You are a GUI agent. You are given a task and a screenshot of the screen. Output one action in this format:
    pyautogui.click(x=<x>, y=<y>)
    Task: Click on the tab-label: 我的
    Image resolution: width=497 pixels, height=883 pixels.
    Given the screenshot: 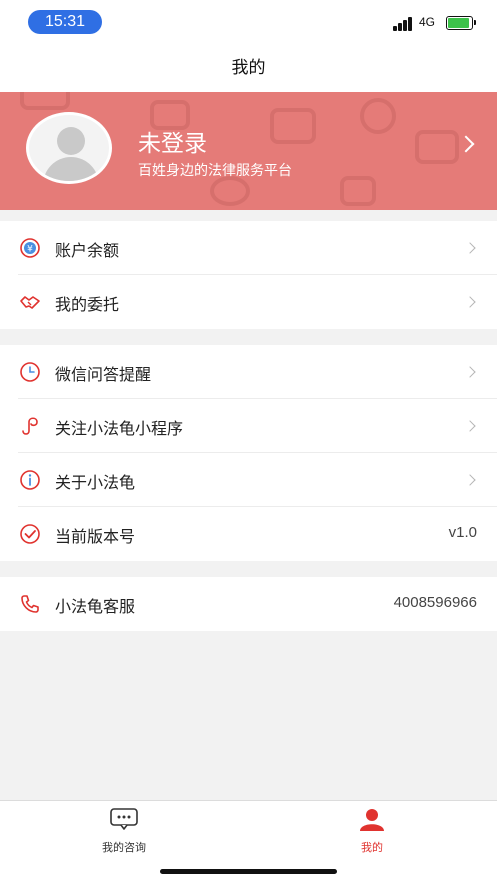 What is the action you would take?
    pyautogui.click(x=372, y=847)
    